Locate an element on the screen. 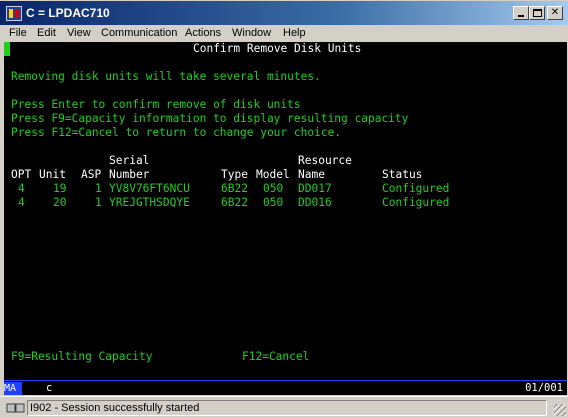  menu-view: View is located at coordinates (79, 33).